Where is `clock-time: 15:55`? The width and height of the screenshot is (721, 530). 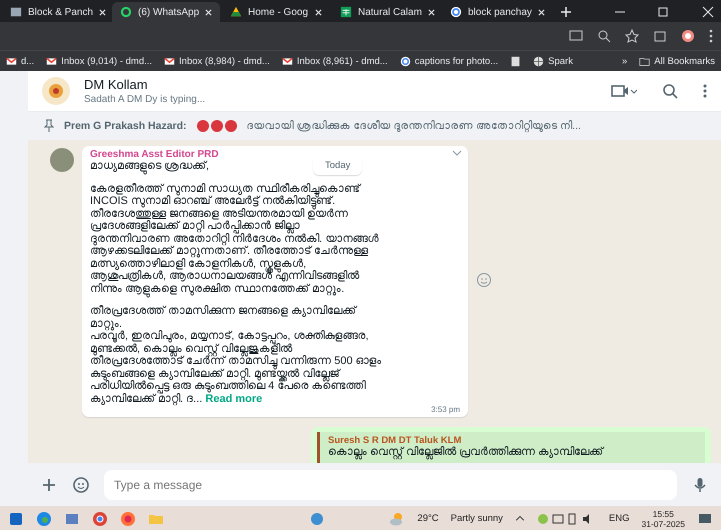
clock-time: 15:55 is located at coordinates (663, 513).